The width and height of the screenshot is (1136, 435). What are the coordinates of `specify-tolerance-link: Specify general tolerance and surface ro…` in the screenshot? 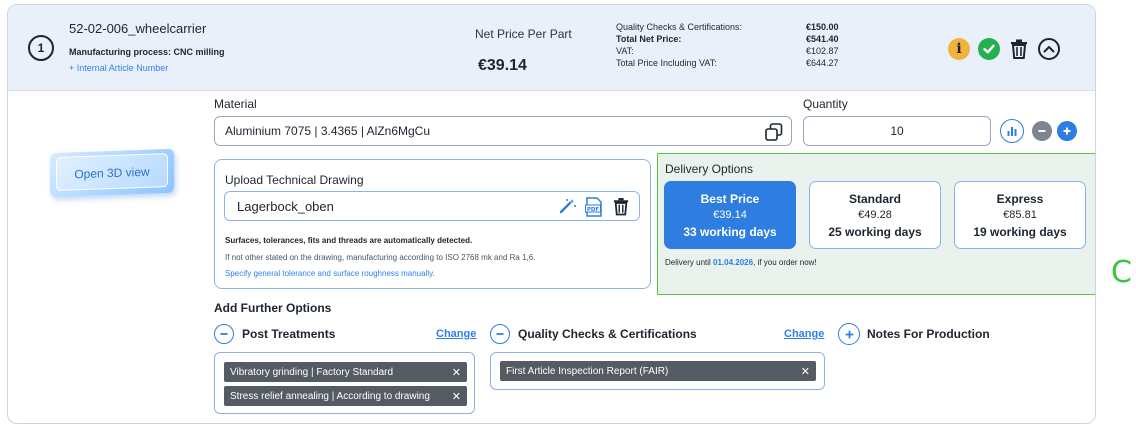 It's located at (330, 273).